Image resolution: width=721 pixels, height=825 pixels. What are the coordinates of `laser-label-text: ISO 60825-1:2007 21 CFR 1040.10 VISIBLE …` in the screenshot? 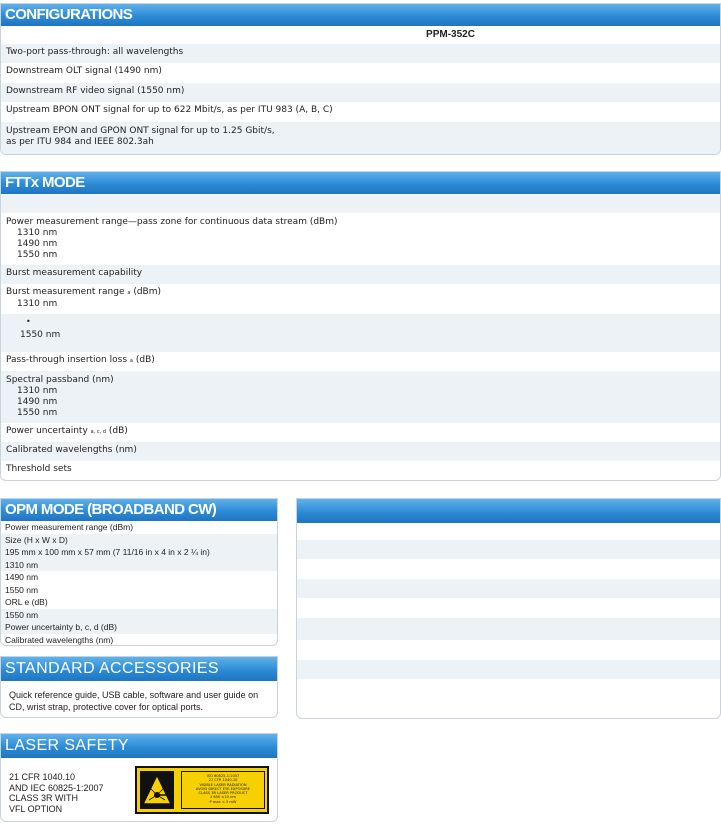 It's located at (223, 790).